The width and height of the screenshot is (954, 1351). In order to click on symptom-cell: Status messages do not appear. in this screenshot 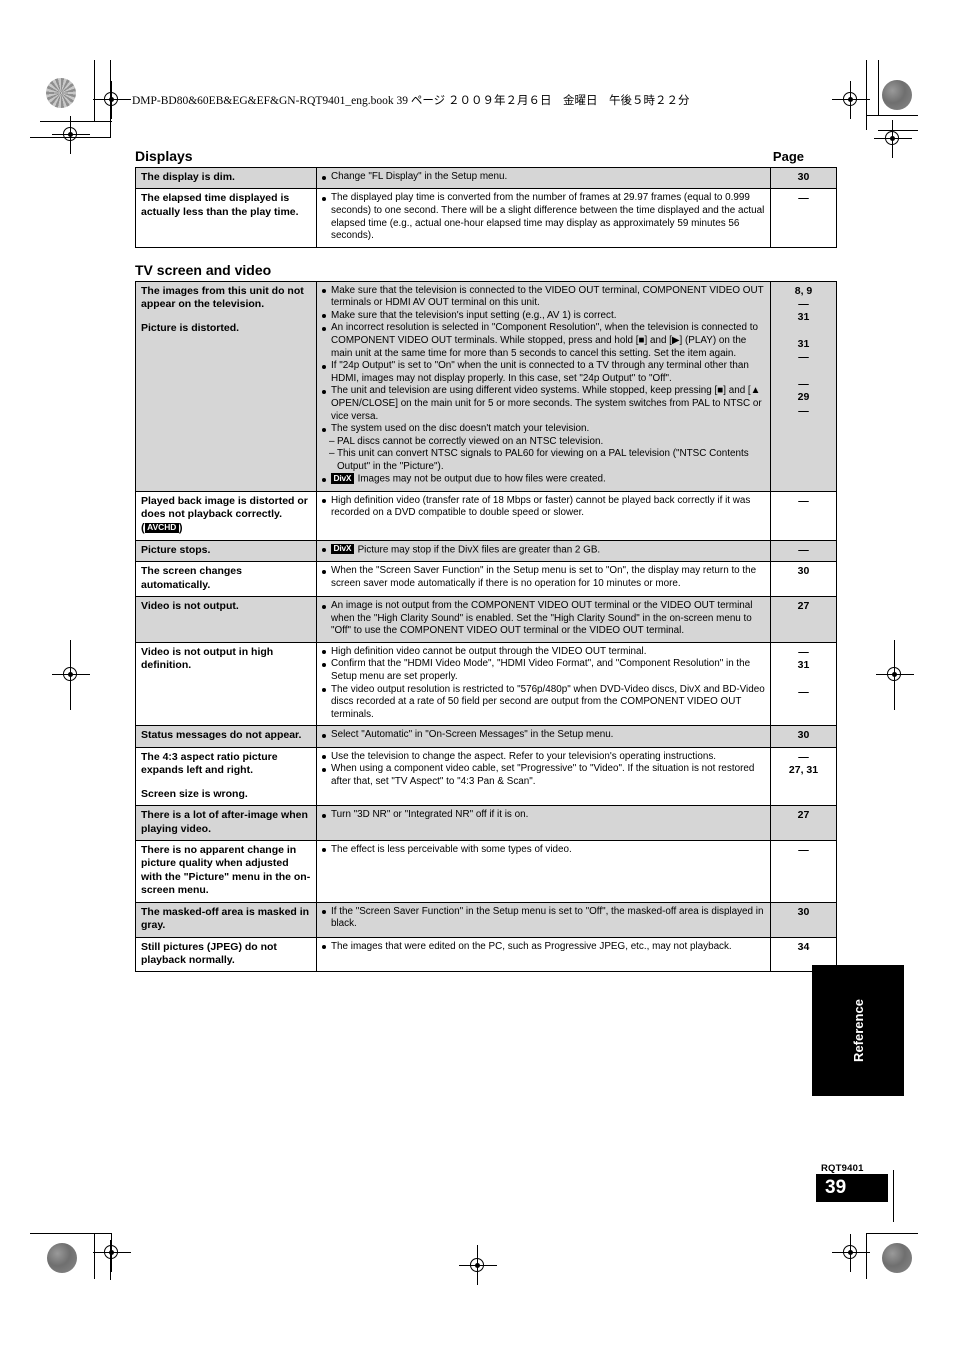, I will do `click(226, 736)`.